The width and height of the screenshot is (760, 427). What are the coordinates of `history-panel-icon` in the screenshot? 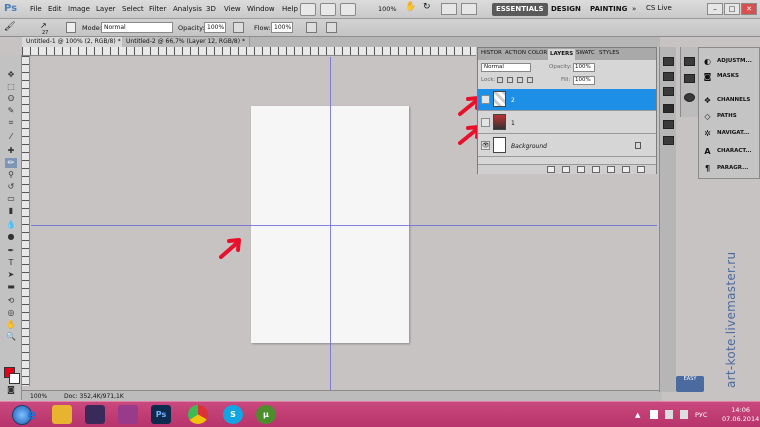 It's located at (668, 61).